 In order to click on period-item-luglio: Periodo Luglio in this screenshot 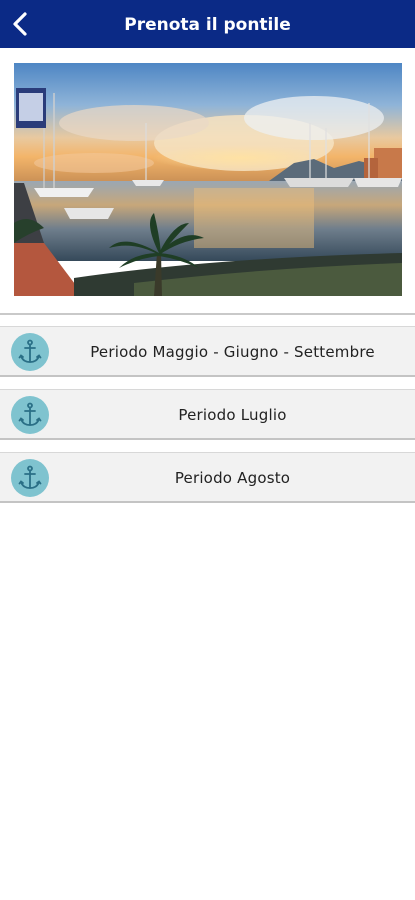, I will do `click(207, 414)`.